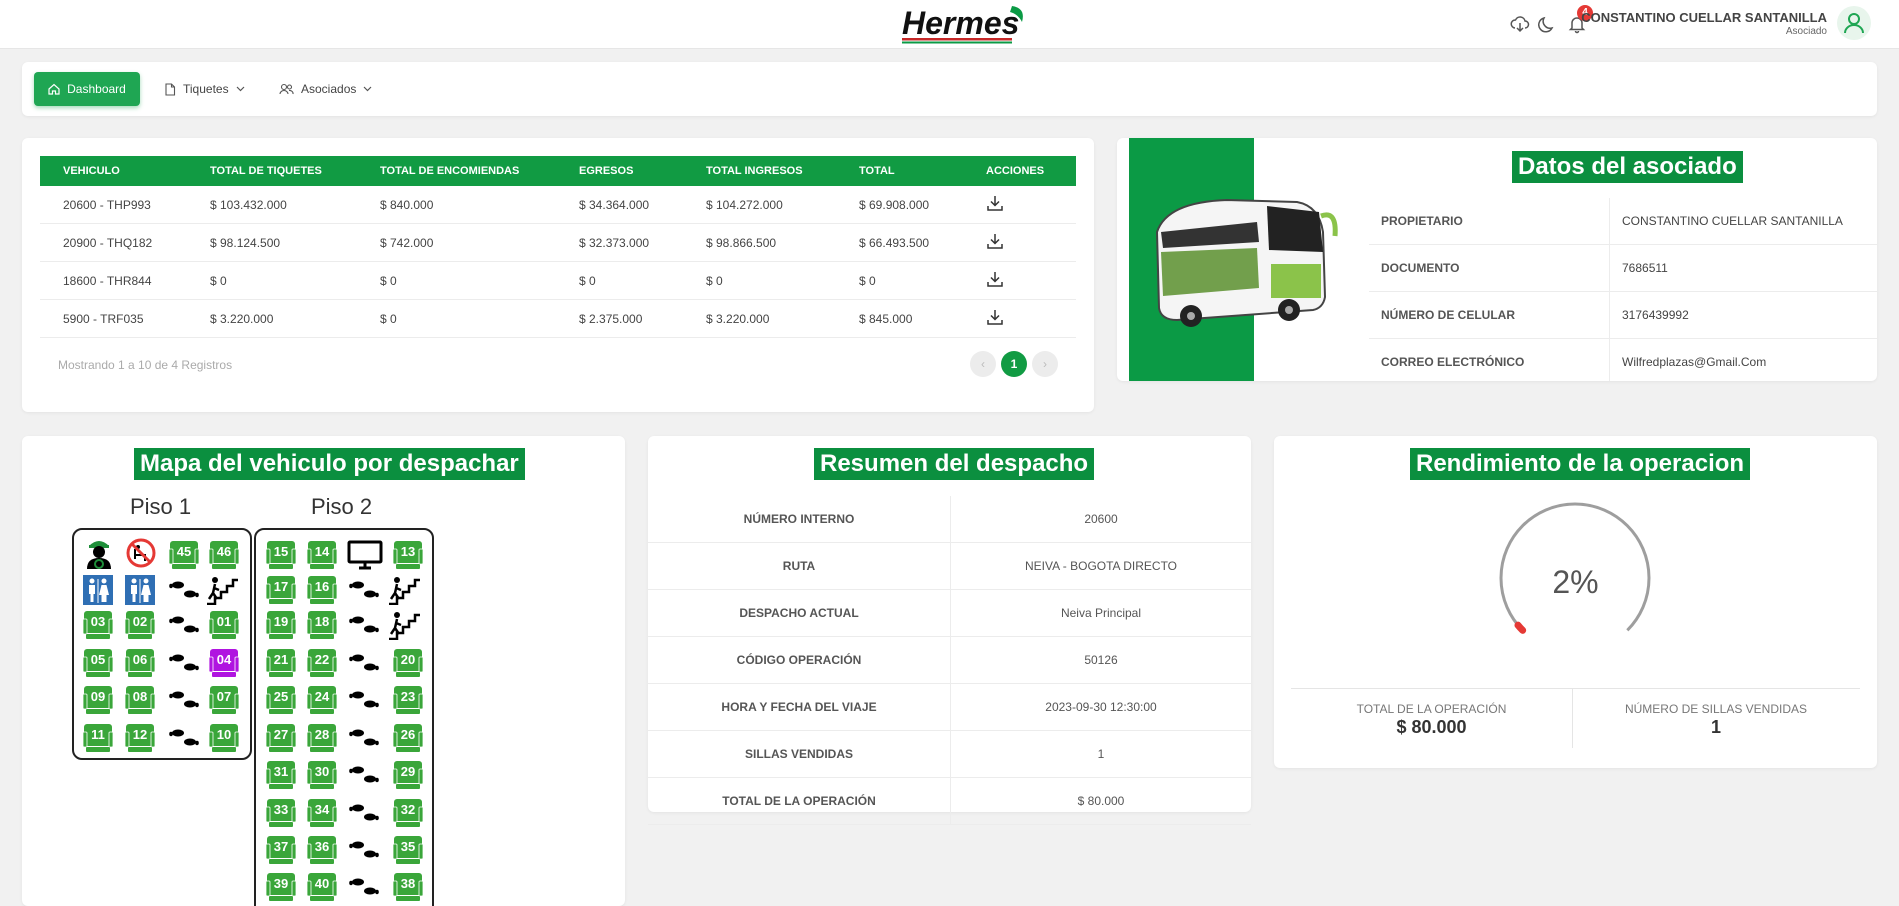 The image size is (1899, 906). I want to click on cloud-download-icon, so click(1520, 24).